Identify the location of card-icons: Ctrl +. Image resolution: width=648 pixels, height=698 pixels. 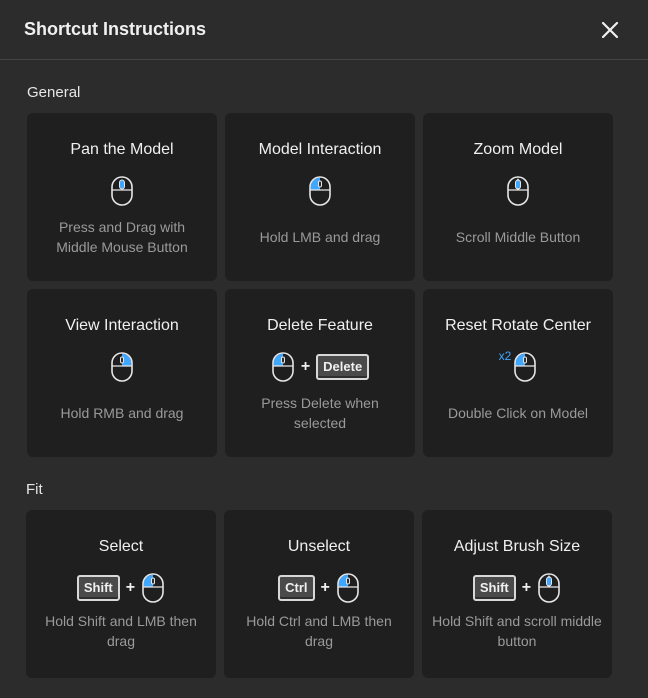
(319, 588).